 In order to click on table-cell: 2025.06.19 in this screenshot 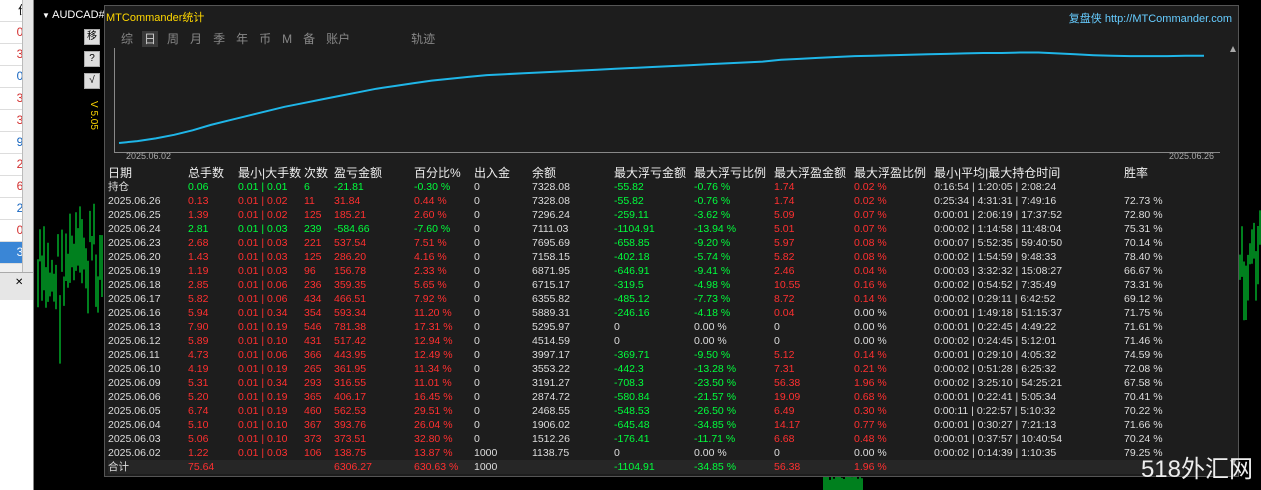, I will do `click(134, 271)`.